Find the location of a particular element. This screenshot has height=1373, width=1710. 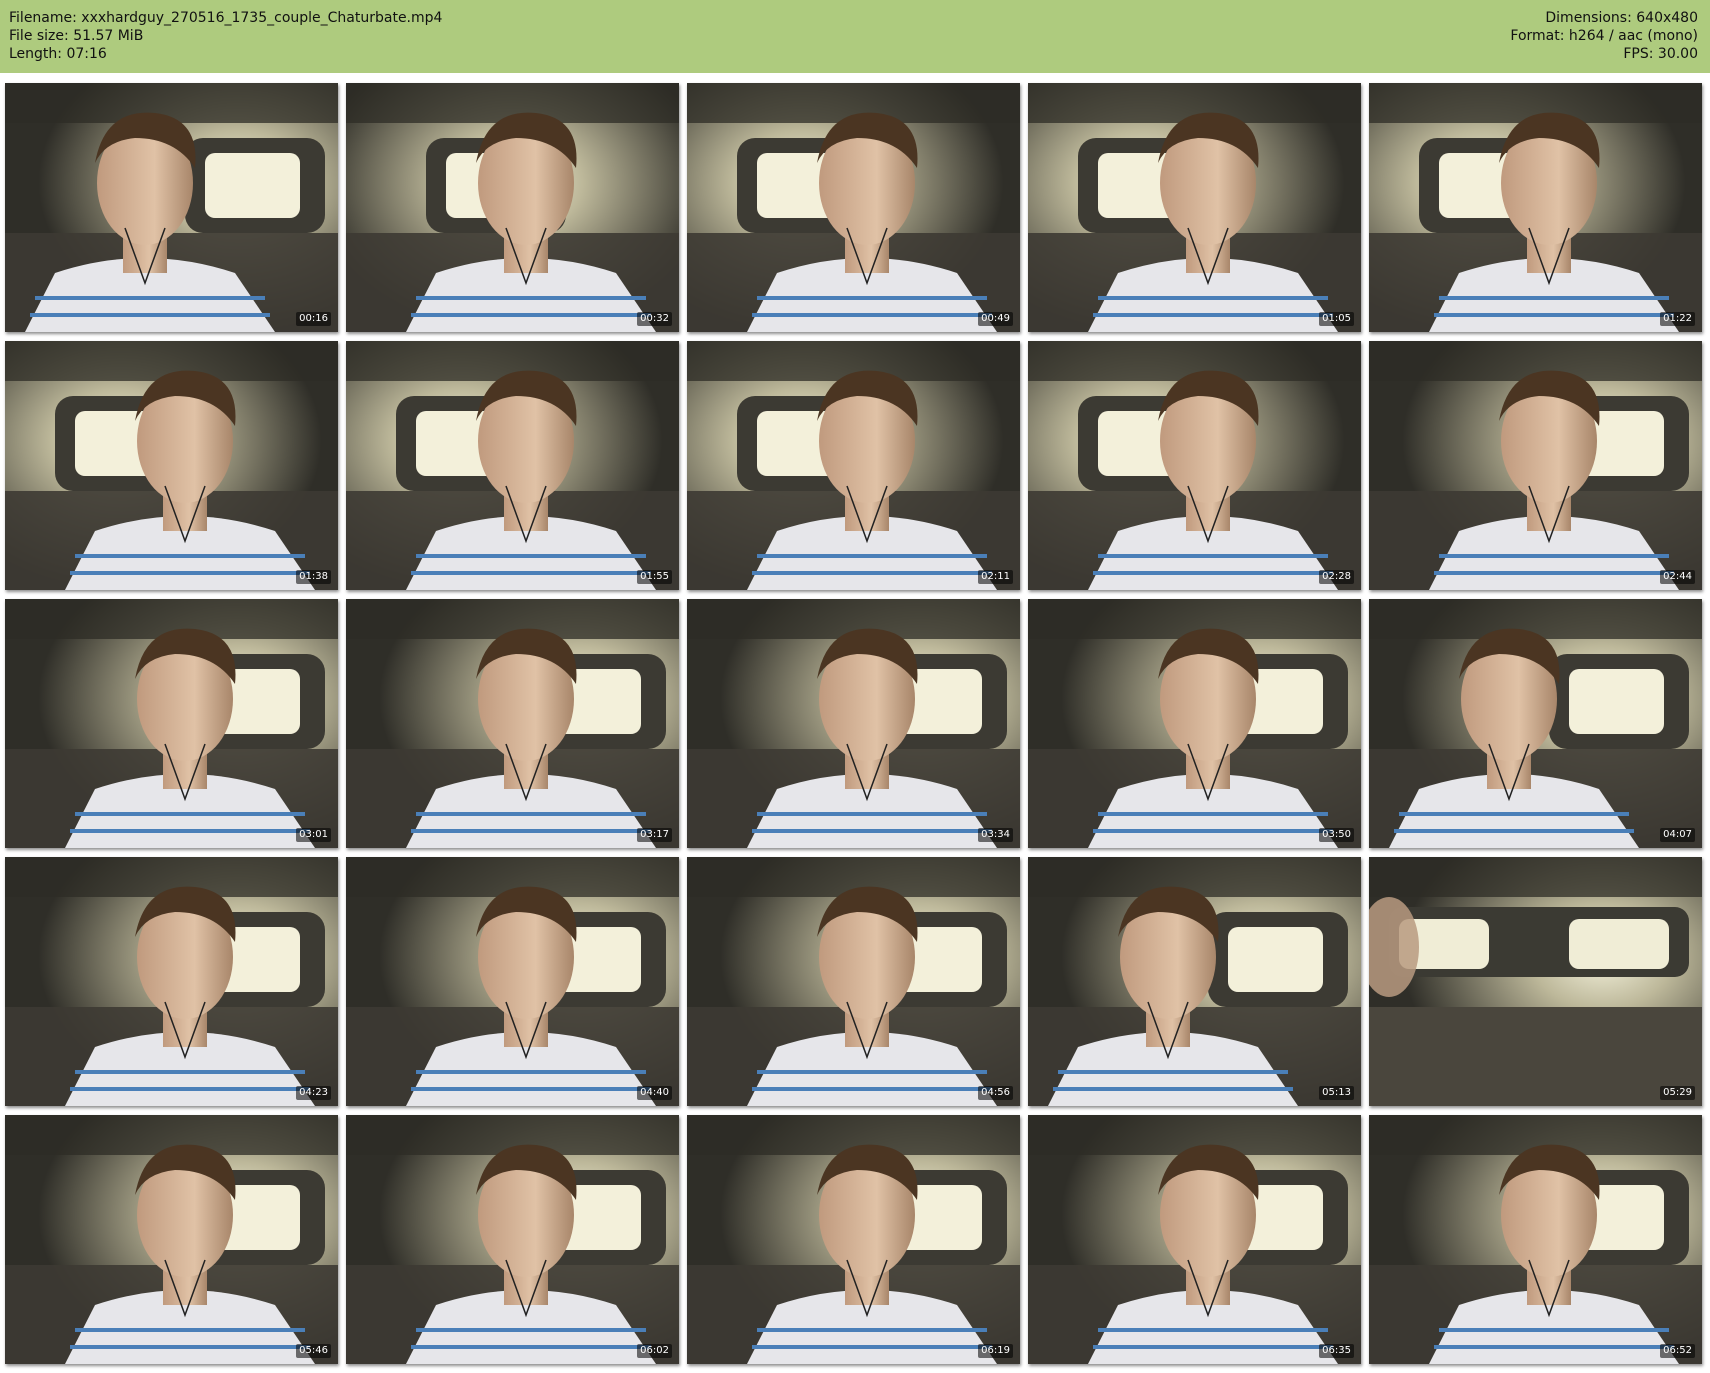

video-frame-thumbnail: 02:44 is located at coordinates (1535, 465).